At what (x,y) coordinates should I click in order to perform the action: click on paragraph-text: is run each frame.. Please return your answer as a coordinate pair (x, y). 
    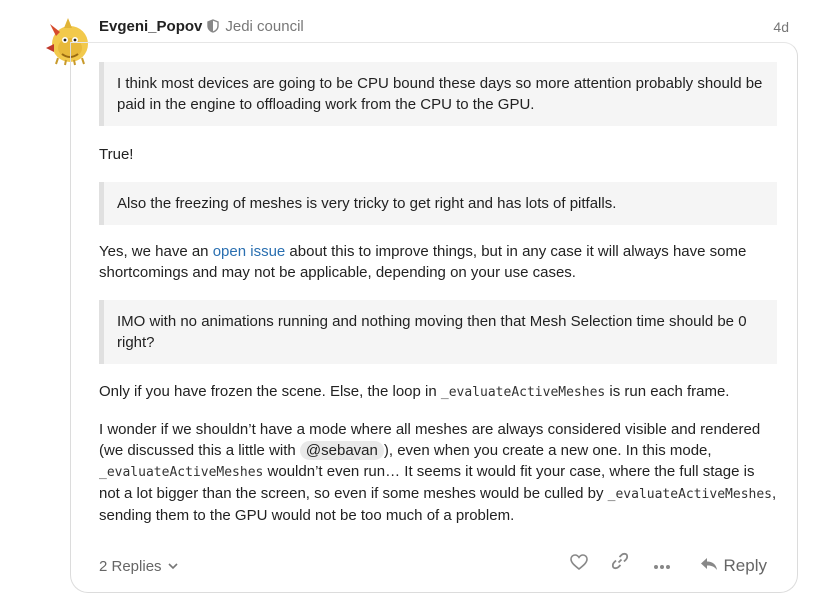
    Looking at the image, I should click on (667, 391).